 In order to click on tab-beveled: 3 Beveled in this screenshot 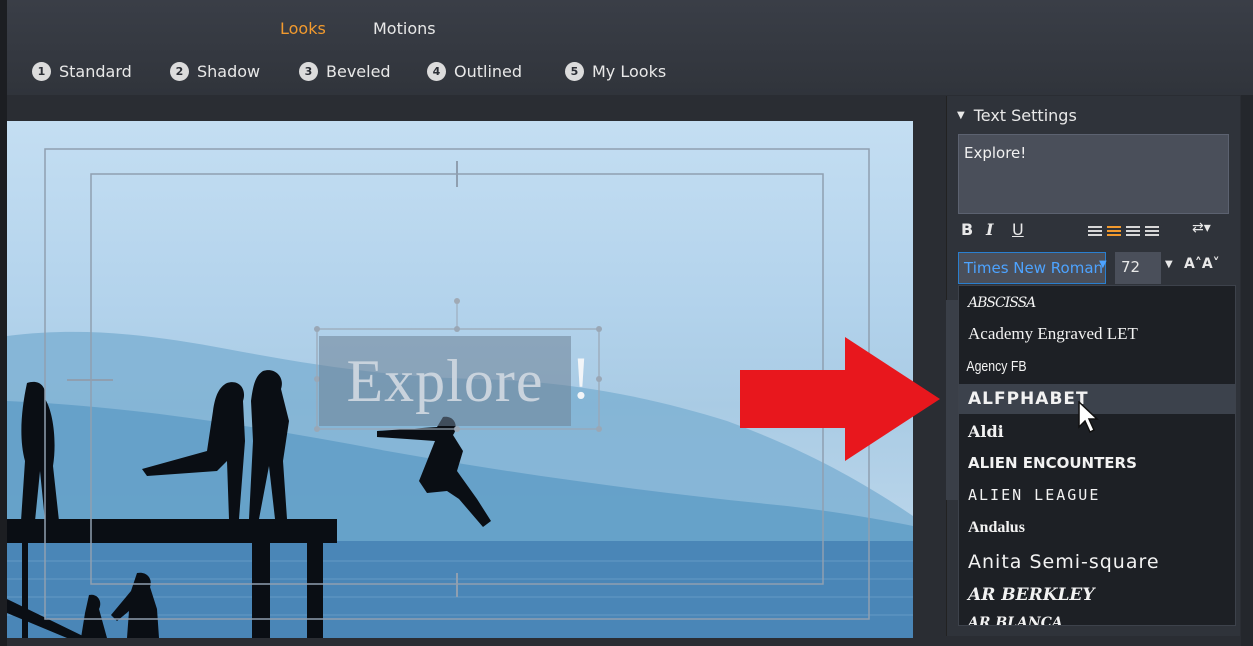, I will do `click(345, 71)`.